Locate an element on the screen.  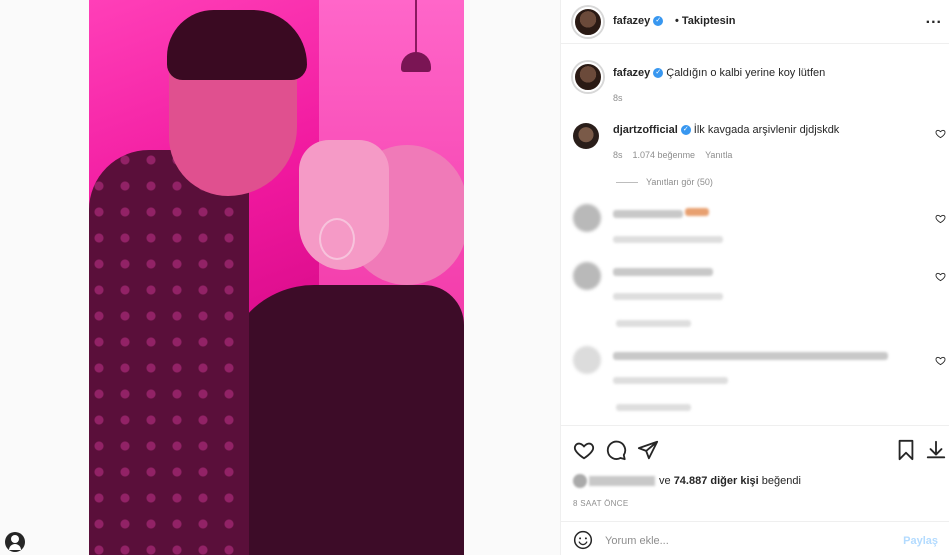
comment-time: 8s is located at coordinates (618, 155).